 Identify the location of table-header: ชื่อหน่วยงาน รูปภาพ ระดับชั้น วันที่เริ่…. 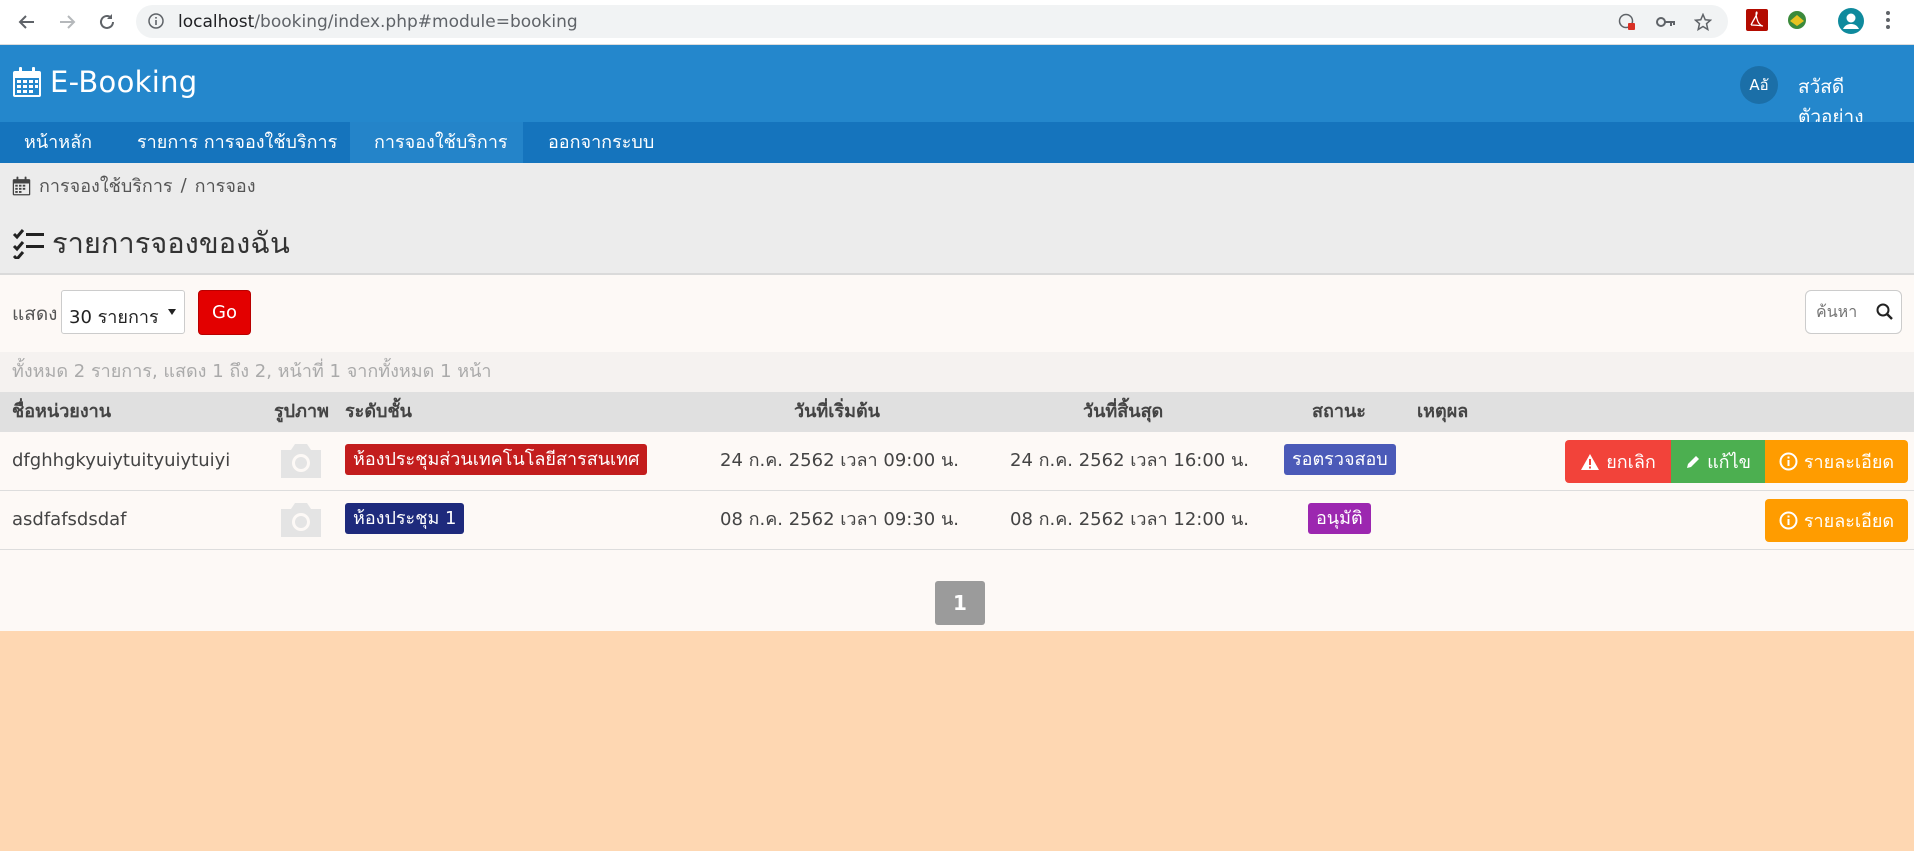
(957, 412).